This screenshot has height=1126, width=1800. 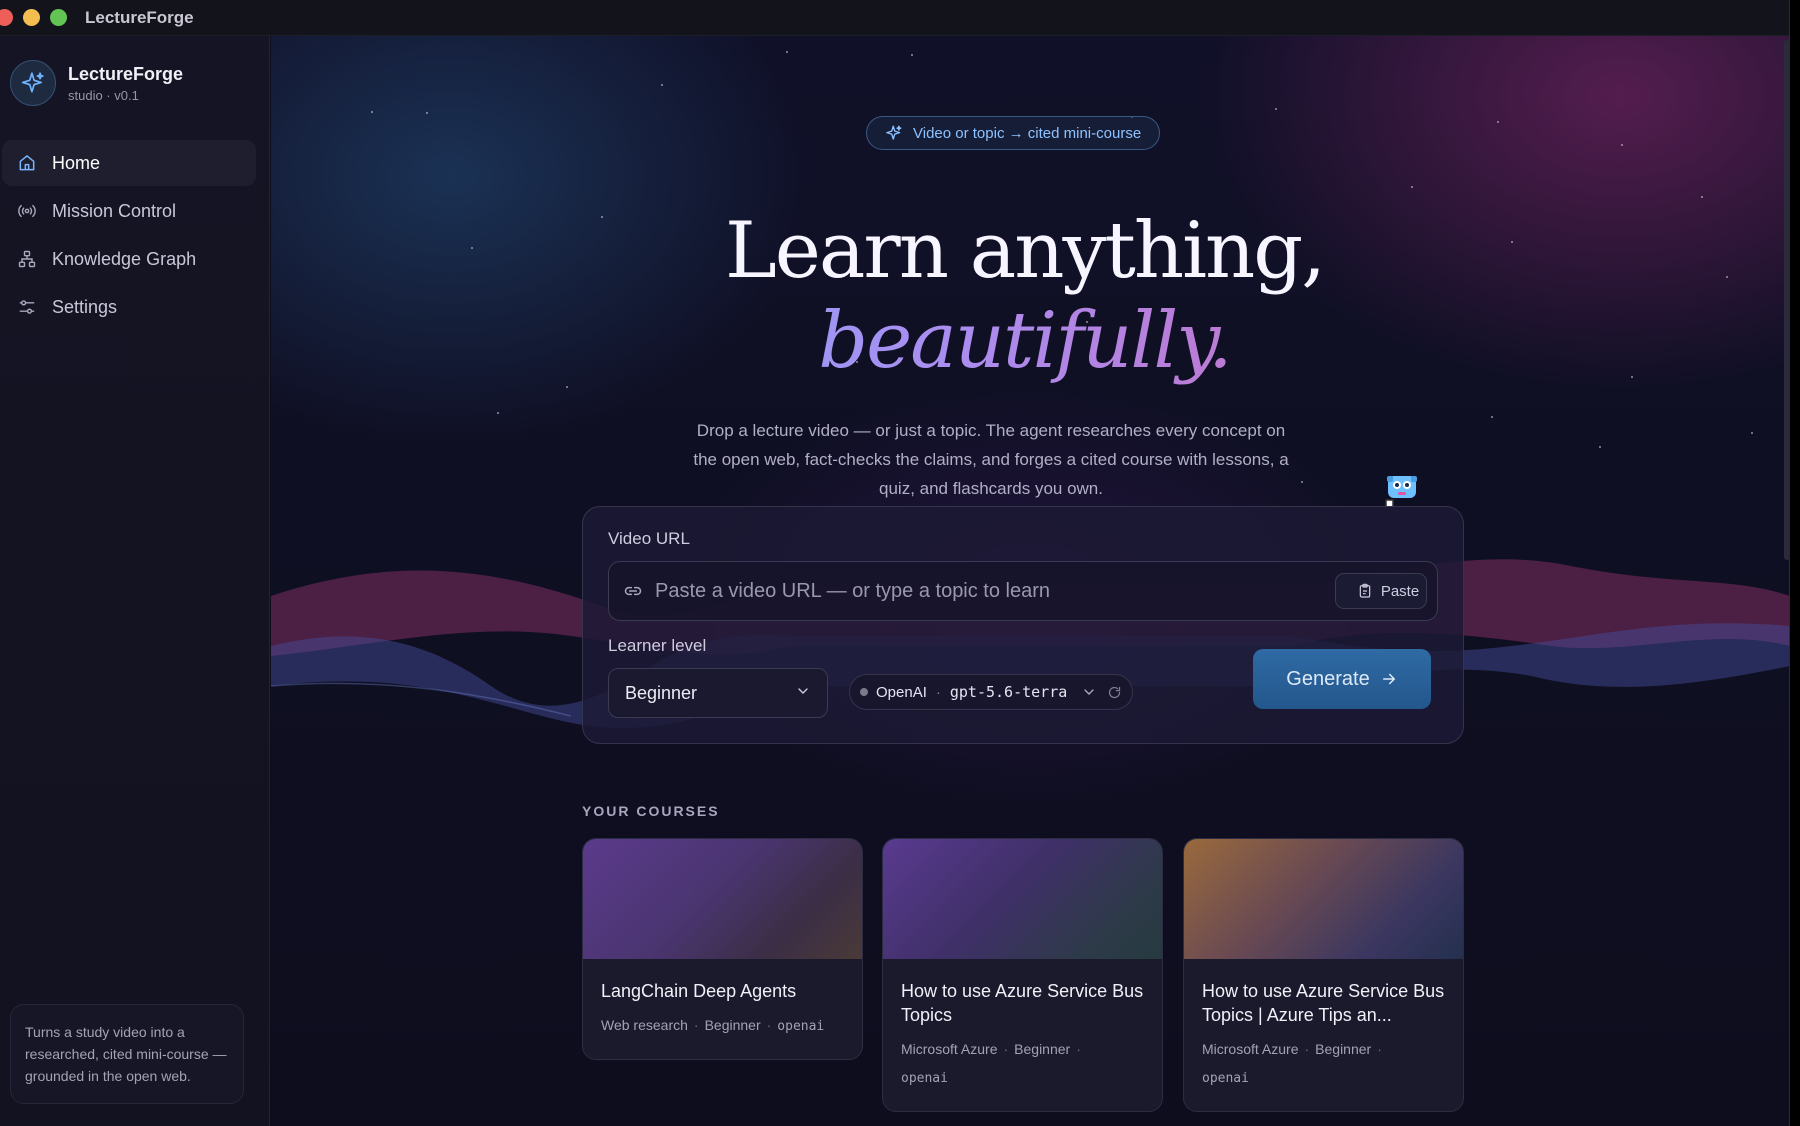 I want to click on learner-level-label: Learner level, so click(x=657, y=645).